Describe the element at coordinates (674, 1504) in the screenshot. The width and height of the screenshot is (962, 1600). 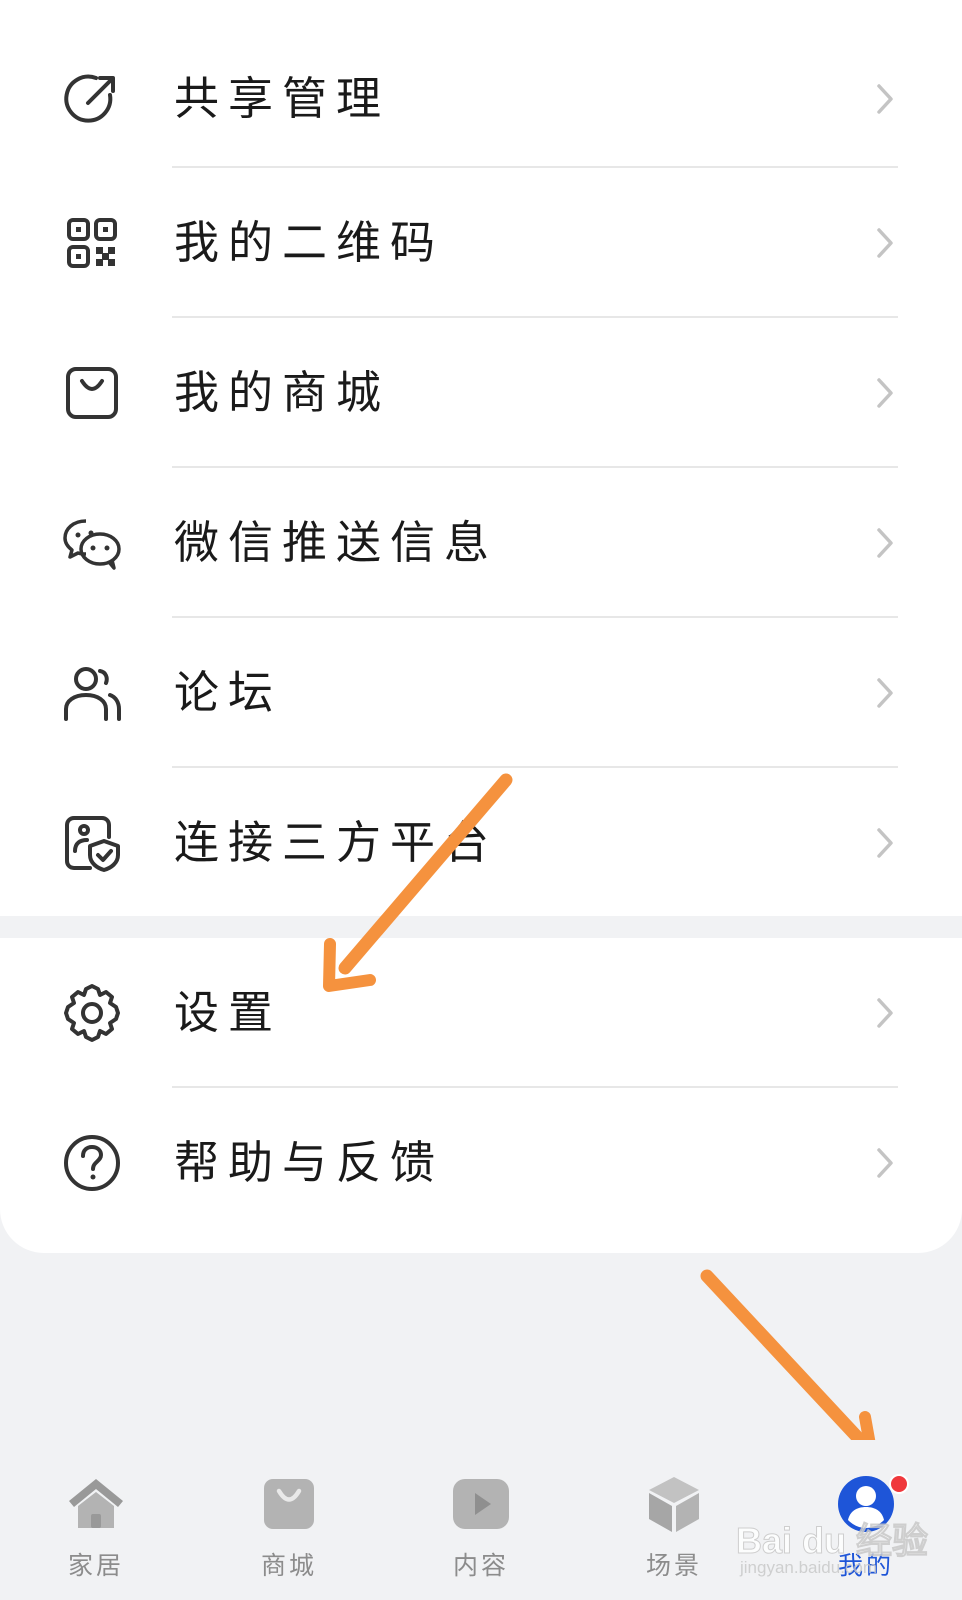
I see `scene-cube-icon` at that location.